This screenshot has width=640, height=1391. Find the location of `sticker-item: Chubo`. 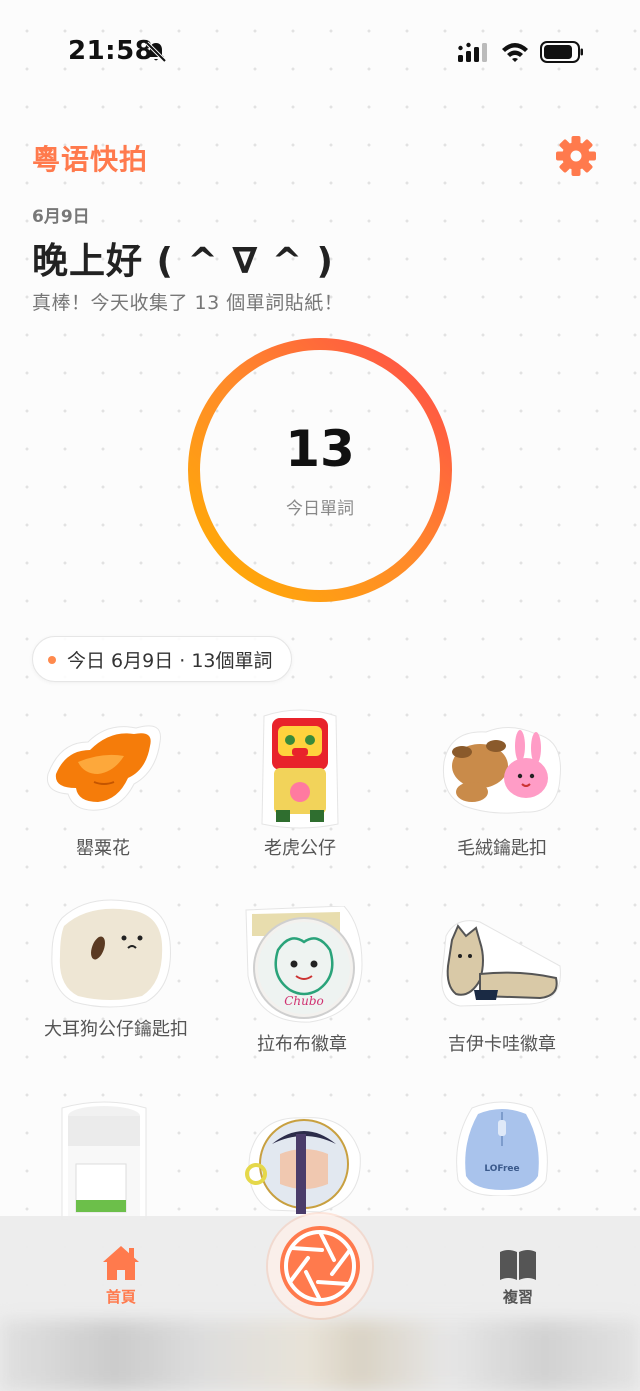

sticker-item: Chubo is located at coordinates (304, 965).